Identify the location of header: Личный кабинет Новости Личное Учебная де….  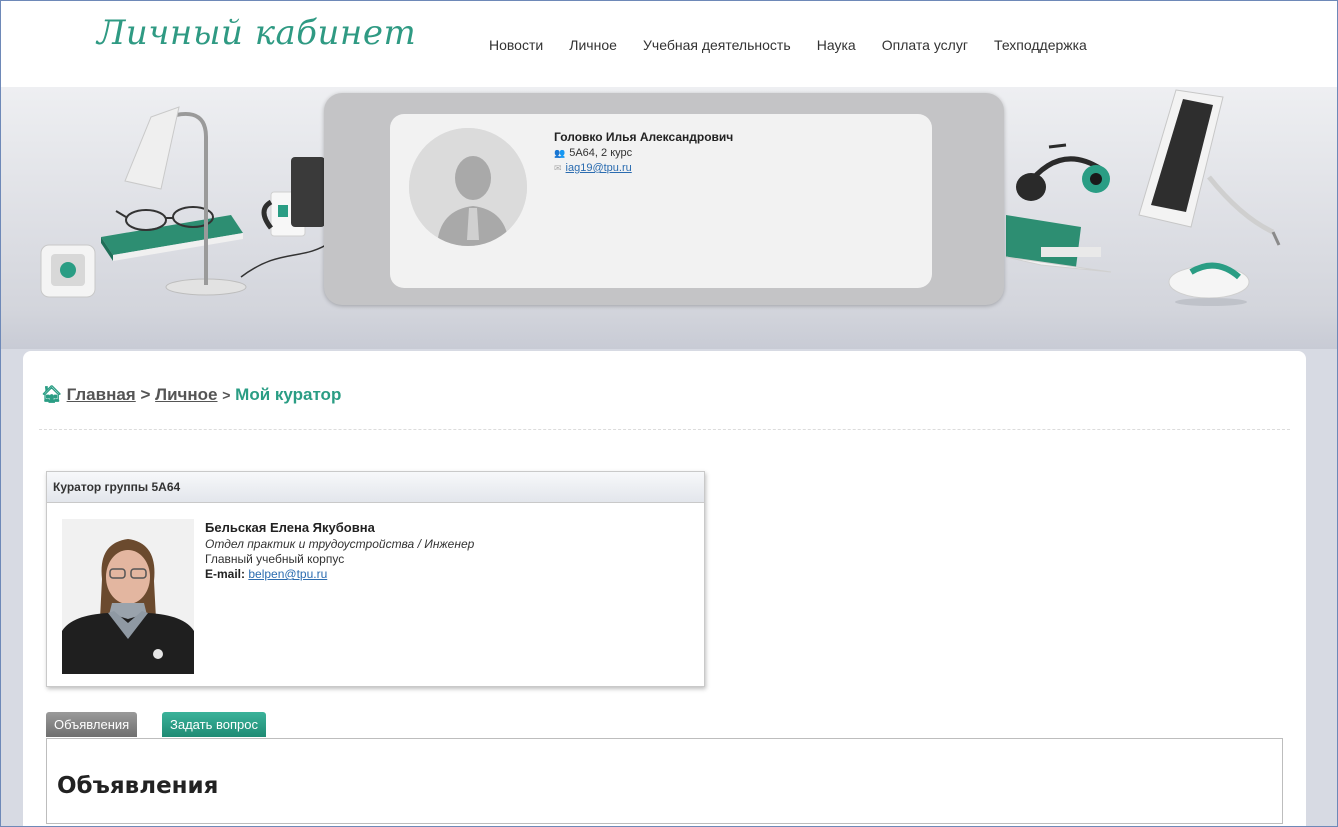
(669, 44).